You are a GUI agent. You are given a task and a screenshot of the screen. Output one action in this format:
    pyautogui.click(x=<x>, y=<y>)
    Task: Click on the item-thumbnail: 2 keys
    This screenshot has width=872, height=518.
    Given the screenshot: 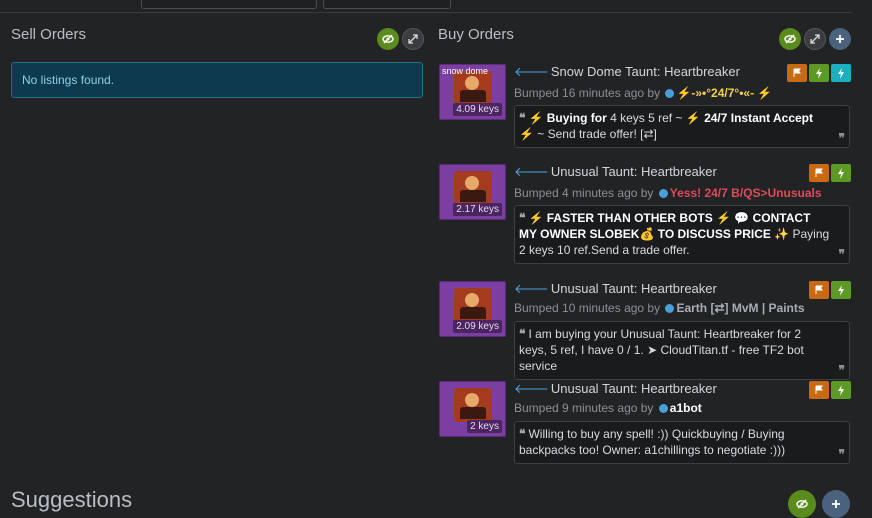 What is the action you would take?
    pyautogui.click(x=472, y=409)
    